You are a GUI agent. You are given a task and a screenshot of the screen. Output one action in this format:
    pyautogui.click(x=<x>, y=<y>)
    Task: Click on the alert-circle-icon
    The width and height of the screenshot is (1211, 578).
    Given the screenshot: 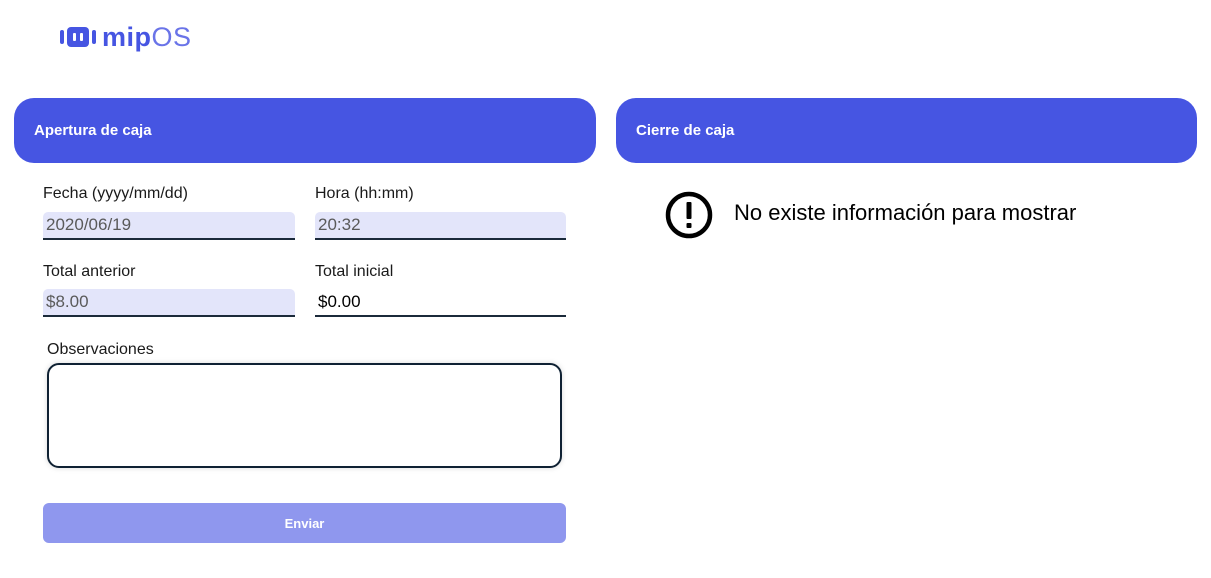 What is the action you would take?
    pyautogui.click(x=689, y=215)
    